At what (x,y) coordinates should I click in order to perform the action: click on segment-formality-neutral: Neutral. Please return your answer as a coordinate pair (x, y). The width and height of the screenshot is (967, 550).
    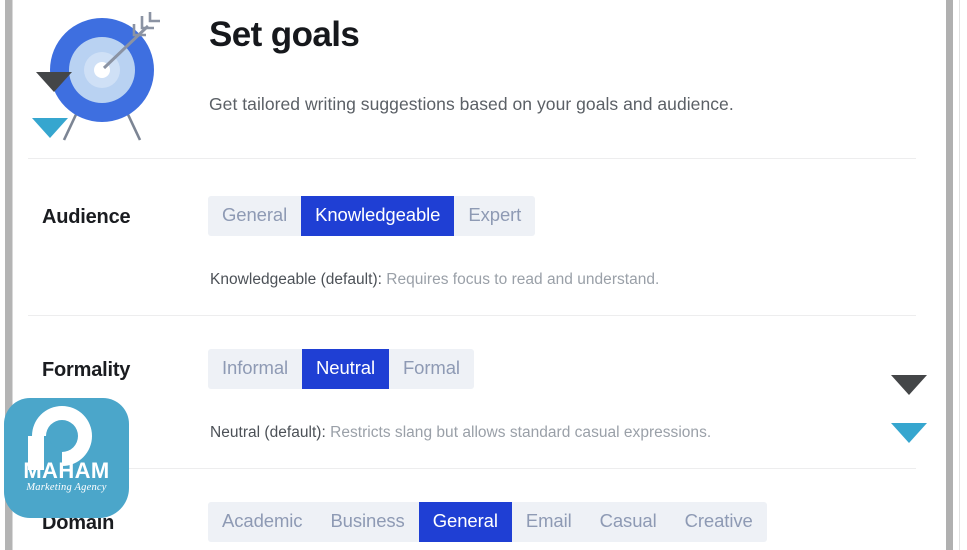
    Looking at the image, I should click on (345, 369).